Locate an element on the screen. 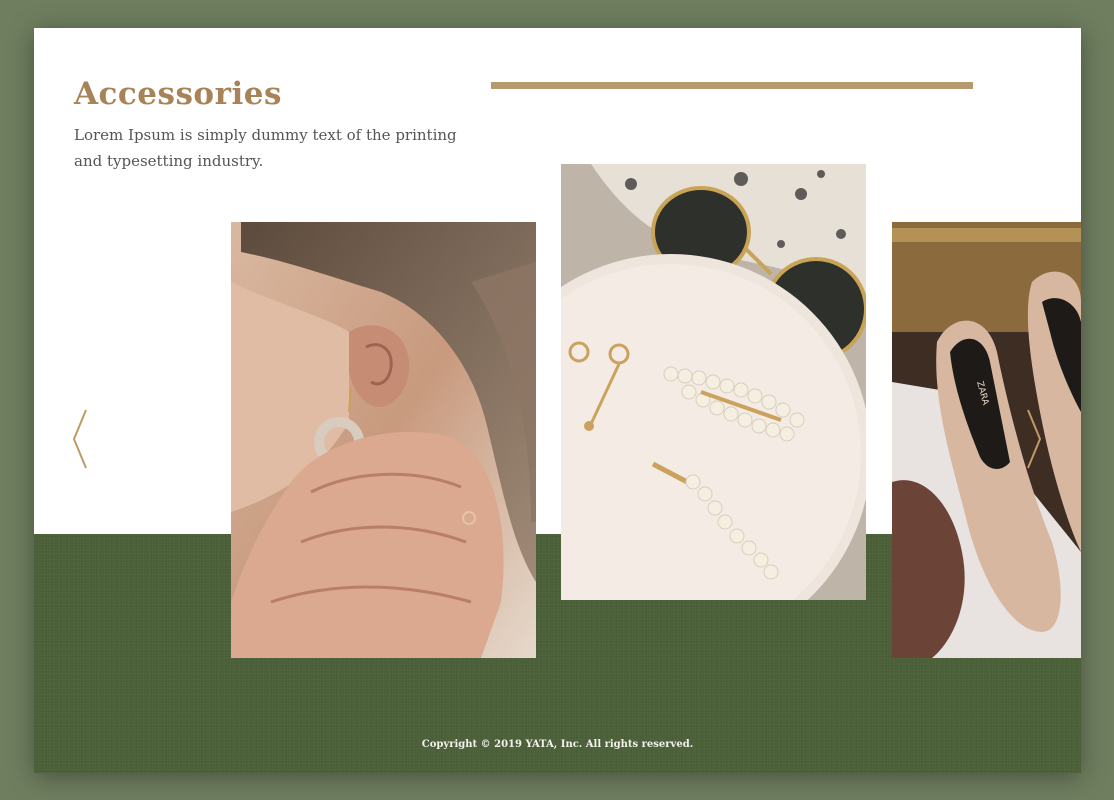 This screenshot has width=1114, height=800. chevron-right-icon is located at coordinates (1034, 439).